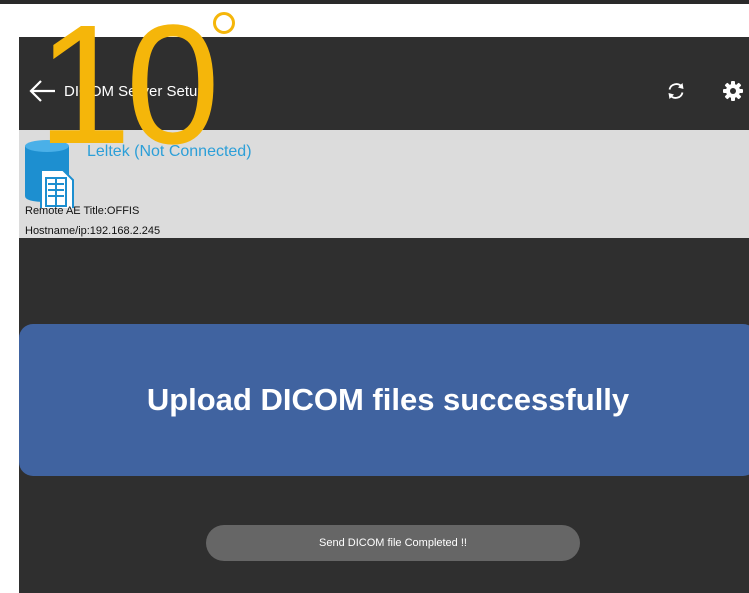 This screenshot has height=593, width=749. I want to click on toast-message: Send DICOM file Completed !!, so click(393, 543).